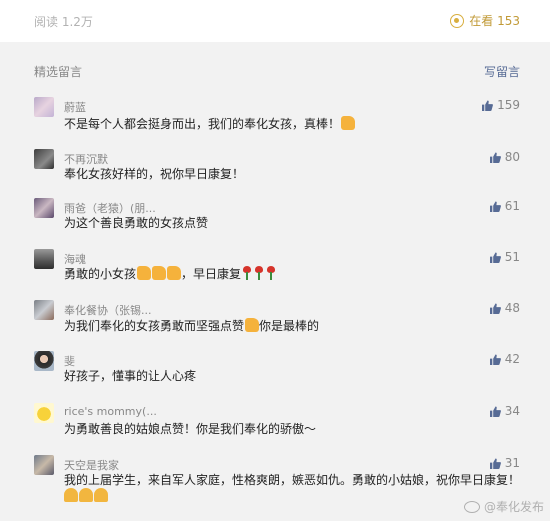  I want to click on comment-text: 奉化女孩好样的，祝你早日康复！, so click(154, 174).